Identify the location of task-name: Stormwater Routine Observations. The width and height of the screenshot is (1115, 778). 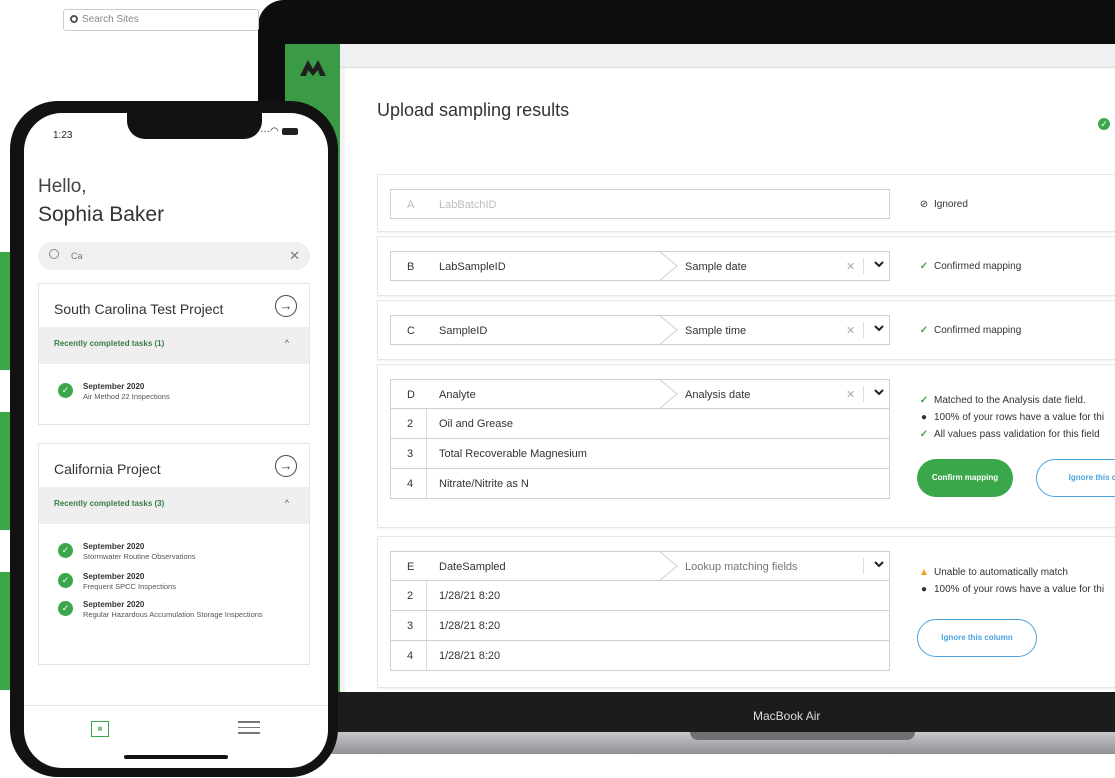
(139, 556).